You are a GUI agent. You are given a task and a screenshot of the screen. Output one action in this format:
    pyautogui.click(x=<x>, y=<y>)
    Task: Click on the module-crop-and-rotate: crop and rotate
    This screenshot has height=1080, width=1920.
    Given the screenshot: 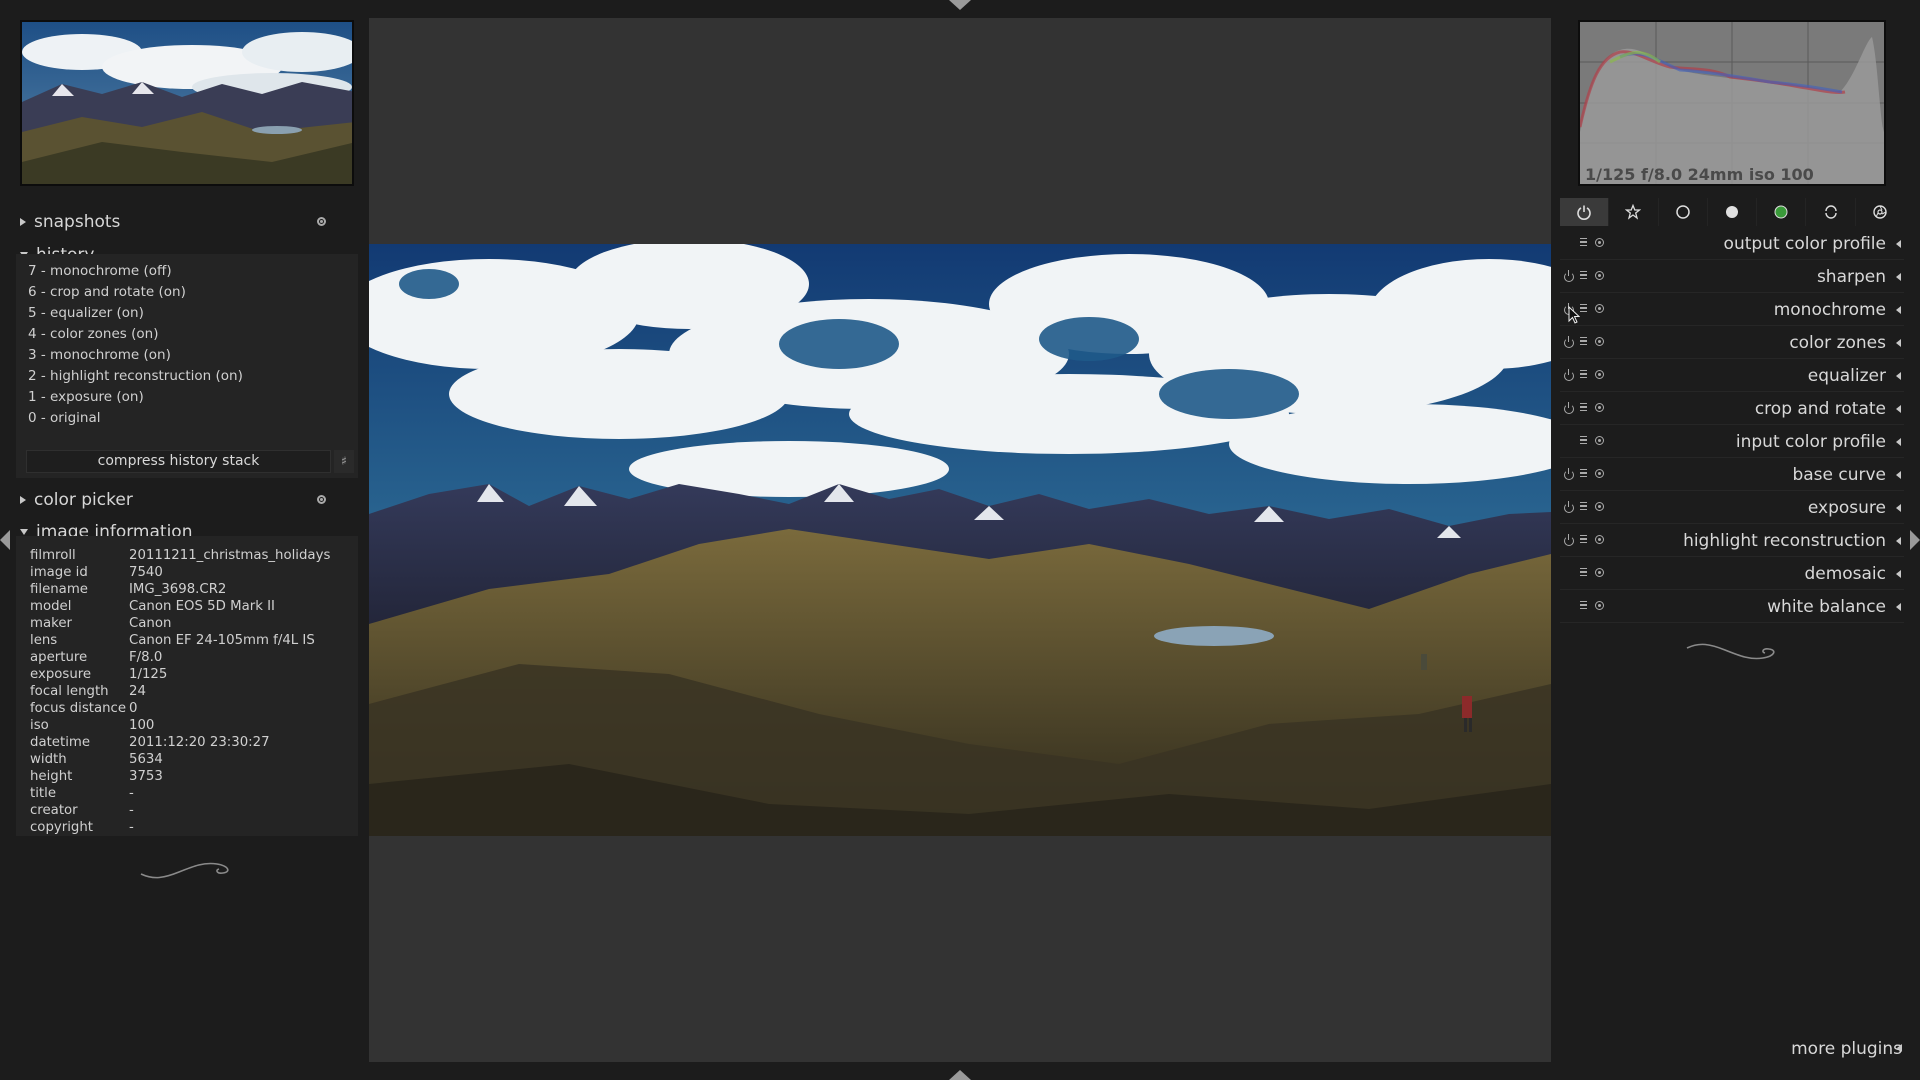 What is the action you would take?
    pyautogui.click(x=1732, y=409)
    